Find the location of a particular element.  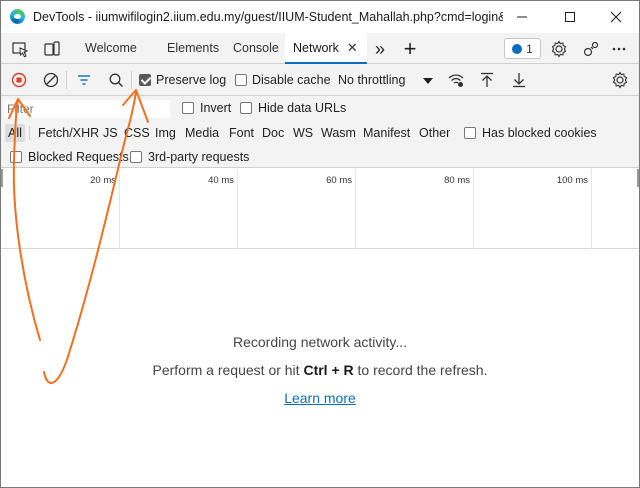

type-filter-manifest: Manifest is located at coordinates (386, 133).